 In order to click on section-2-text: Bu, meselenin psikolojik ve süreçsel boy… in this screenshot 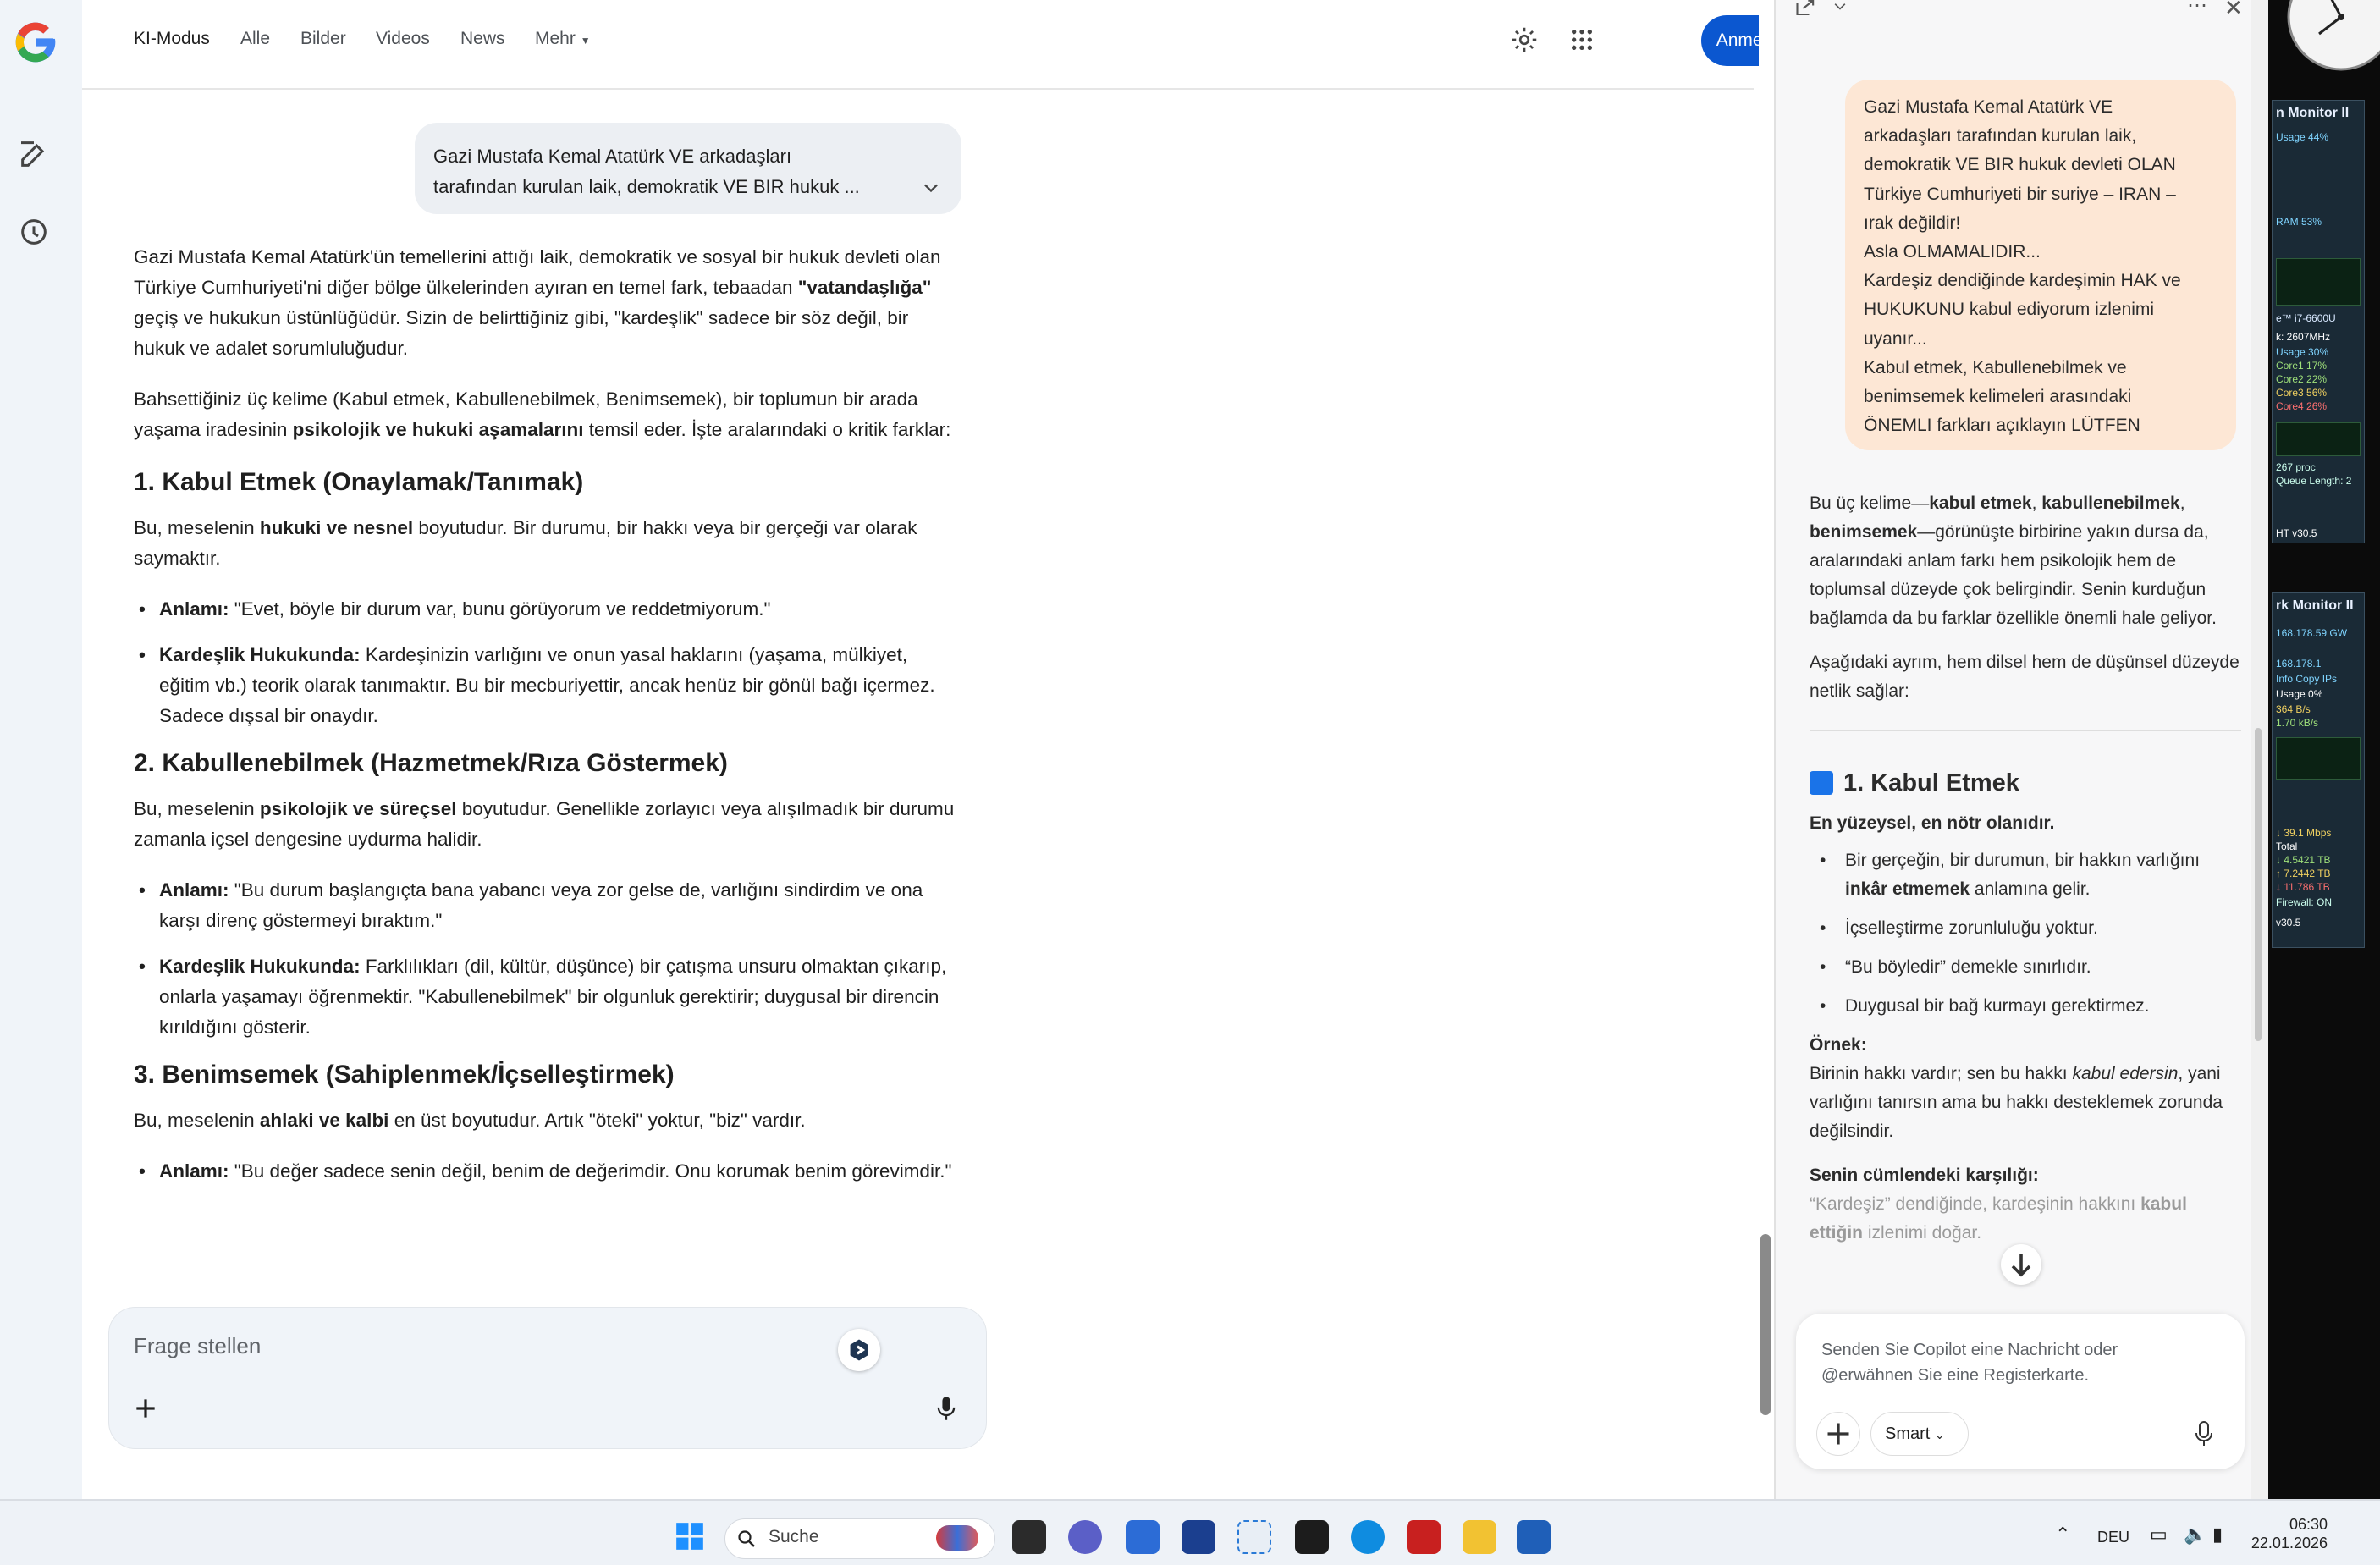, I will do `click(545, 824)`.